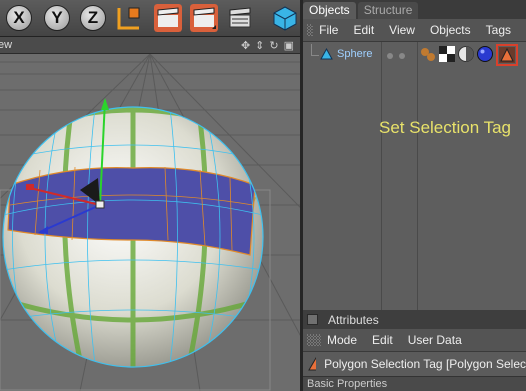 The height and width of the screenshot is (391, 526). I want to click on phong-tag-icon, so click(428, 54).